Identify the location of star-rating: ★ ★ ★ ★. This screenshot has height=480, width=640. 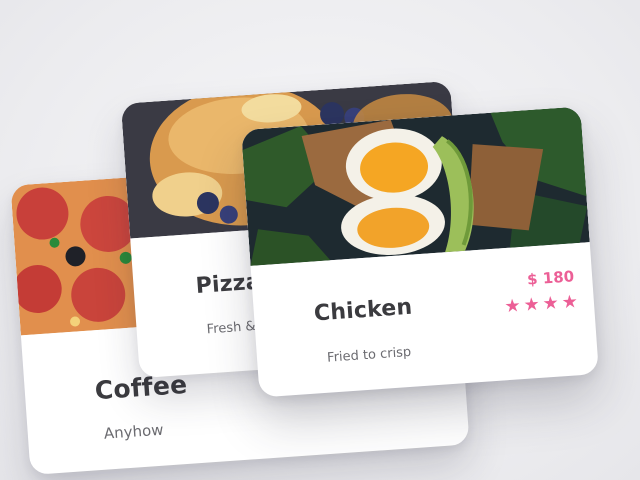
(541, 304).